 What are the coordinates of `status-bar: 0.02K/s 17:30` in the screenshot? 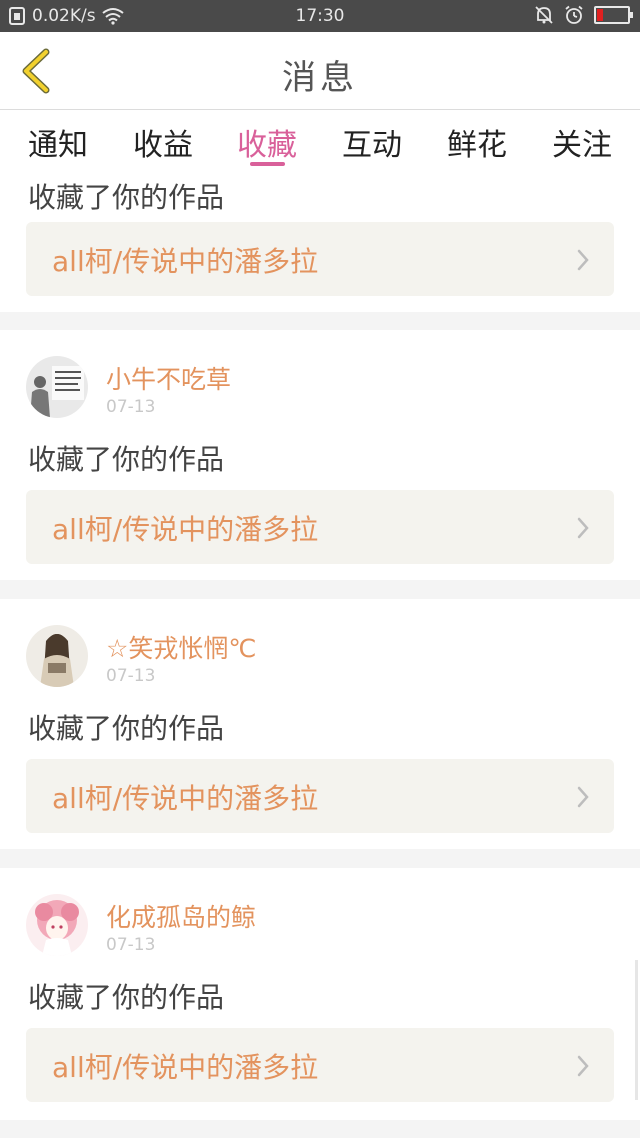 It's located at (320, 16).